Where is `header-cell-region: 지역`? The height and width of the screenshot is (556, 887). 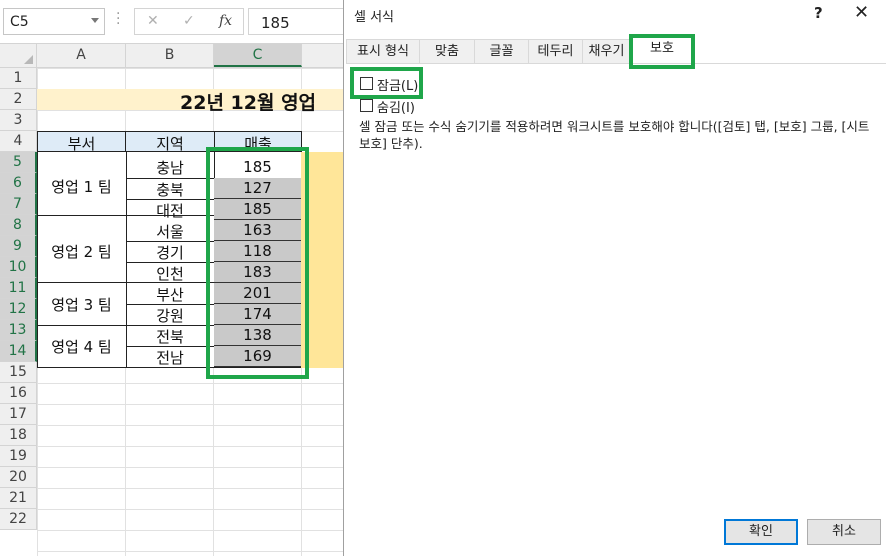 header-cell-region: 지역 is located at coordinates (170, 142).